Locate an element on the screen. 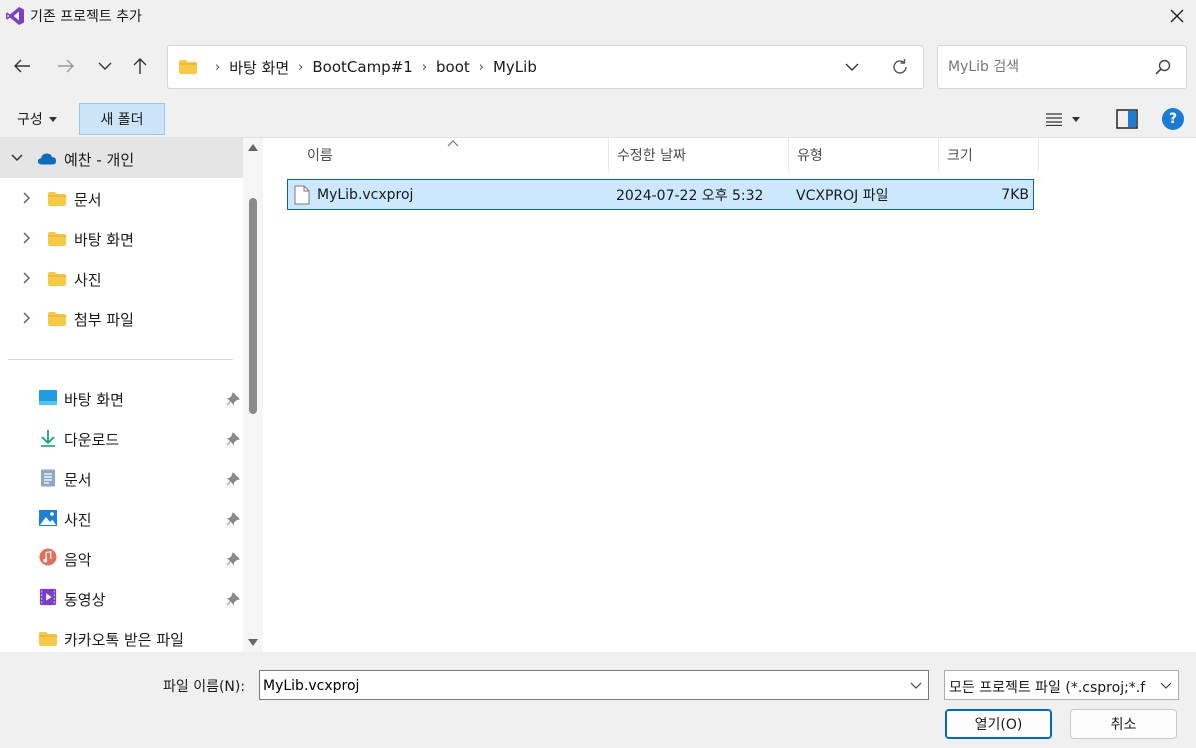  sidebar-item-label: 동영상 is located at coordinates (85, 600).